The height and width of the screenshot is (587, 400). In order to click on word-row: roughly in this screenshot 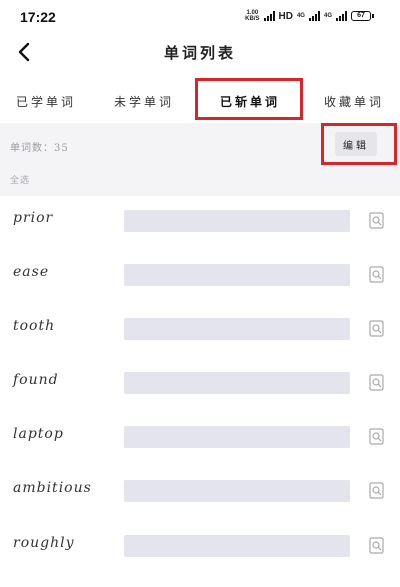, I will do `click(200, 548)`.